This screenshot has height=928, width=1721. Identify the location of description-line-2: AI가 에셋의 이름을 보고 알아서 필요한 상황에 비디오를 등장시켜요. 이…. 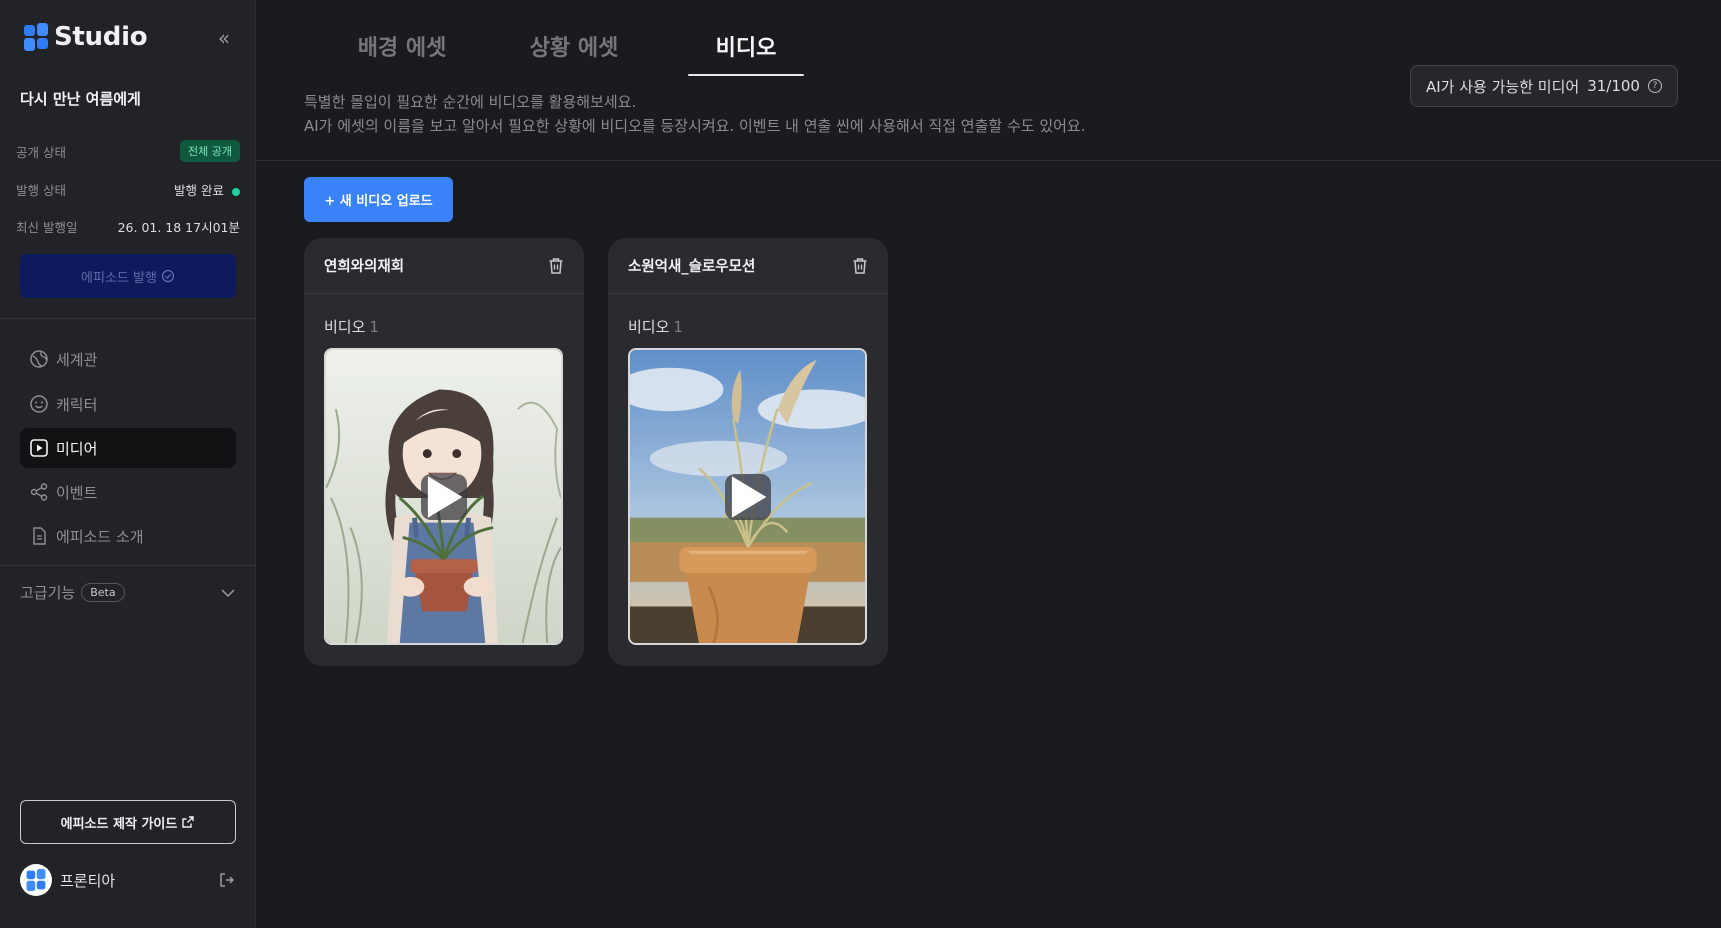
(695, 126).